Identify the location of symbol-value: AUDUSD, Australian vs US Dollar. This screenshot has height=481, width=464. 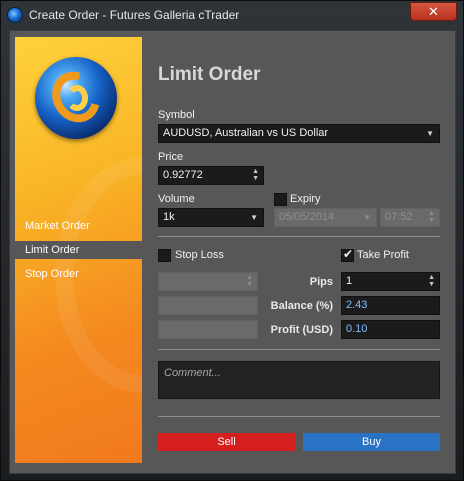
(246, 133).